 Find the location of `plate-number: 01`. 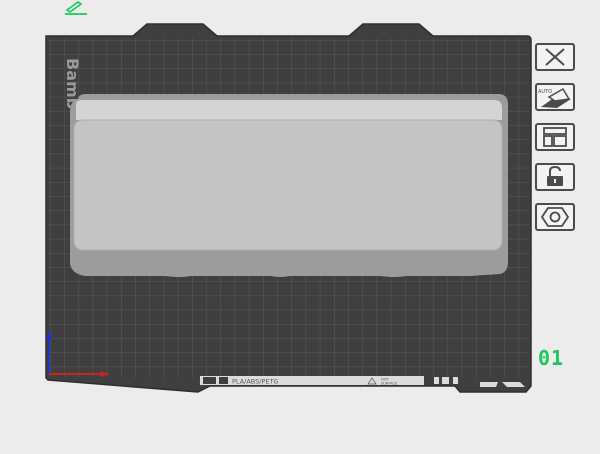

plate-number: 01 is located at coordinates (551, 358).